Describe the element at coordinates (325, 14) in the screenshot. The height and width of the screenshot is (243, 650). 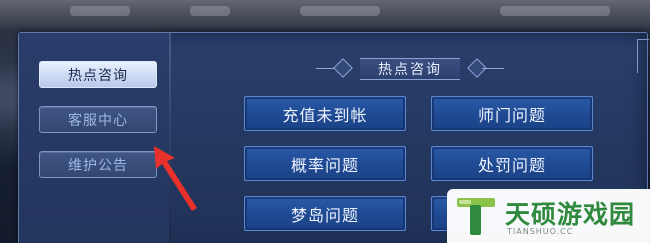
I see `background-top-bar` at that location.